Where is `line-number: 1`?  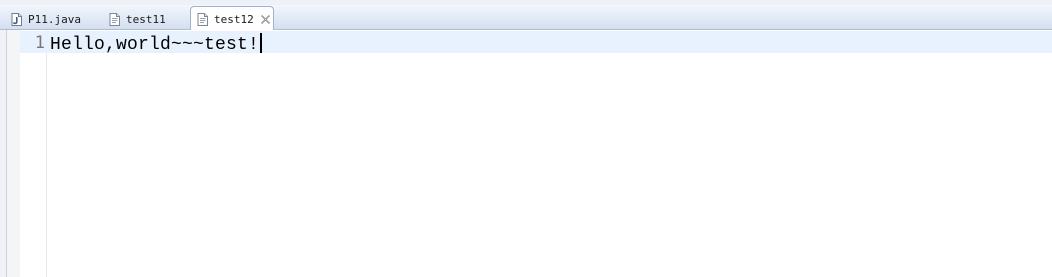 line-number: 1 is located at coordinates (39, 43).